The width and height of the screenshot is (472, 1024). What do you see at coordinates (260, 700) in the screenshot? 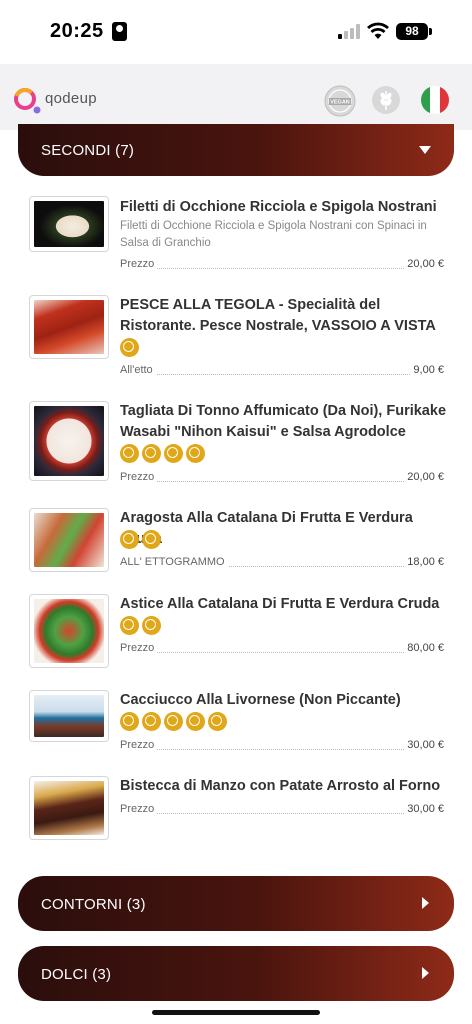
I see `dish-name: Cacciucco Alla Livornese (Non Piccante)` at bounding box center [260, 700].